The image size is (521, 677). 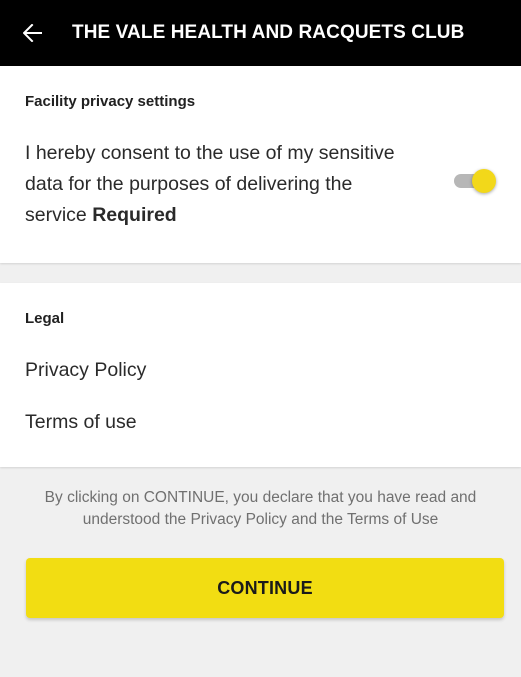 I want to click on continue-button: CONTINUE, so click(x=265, y=588).